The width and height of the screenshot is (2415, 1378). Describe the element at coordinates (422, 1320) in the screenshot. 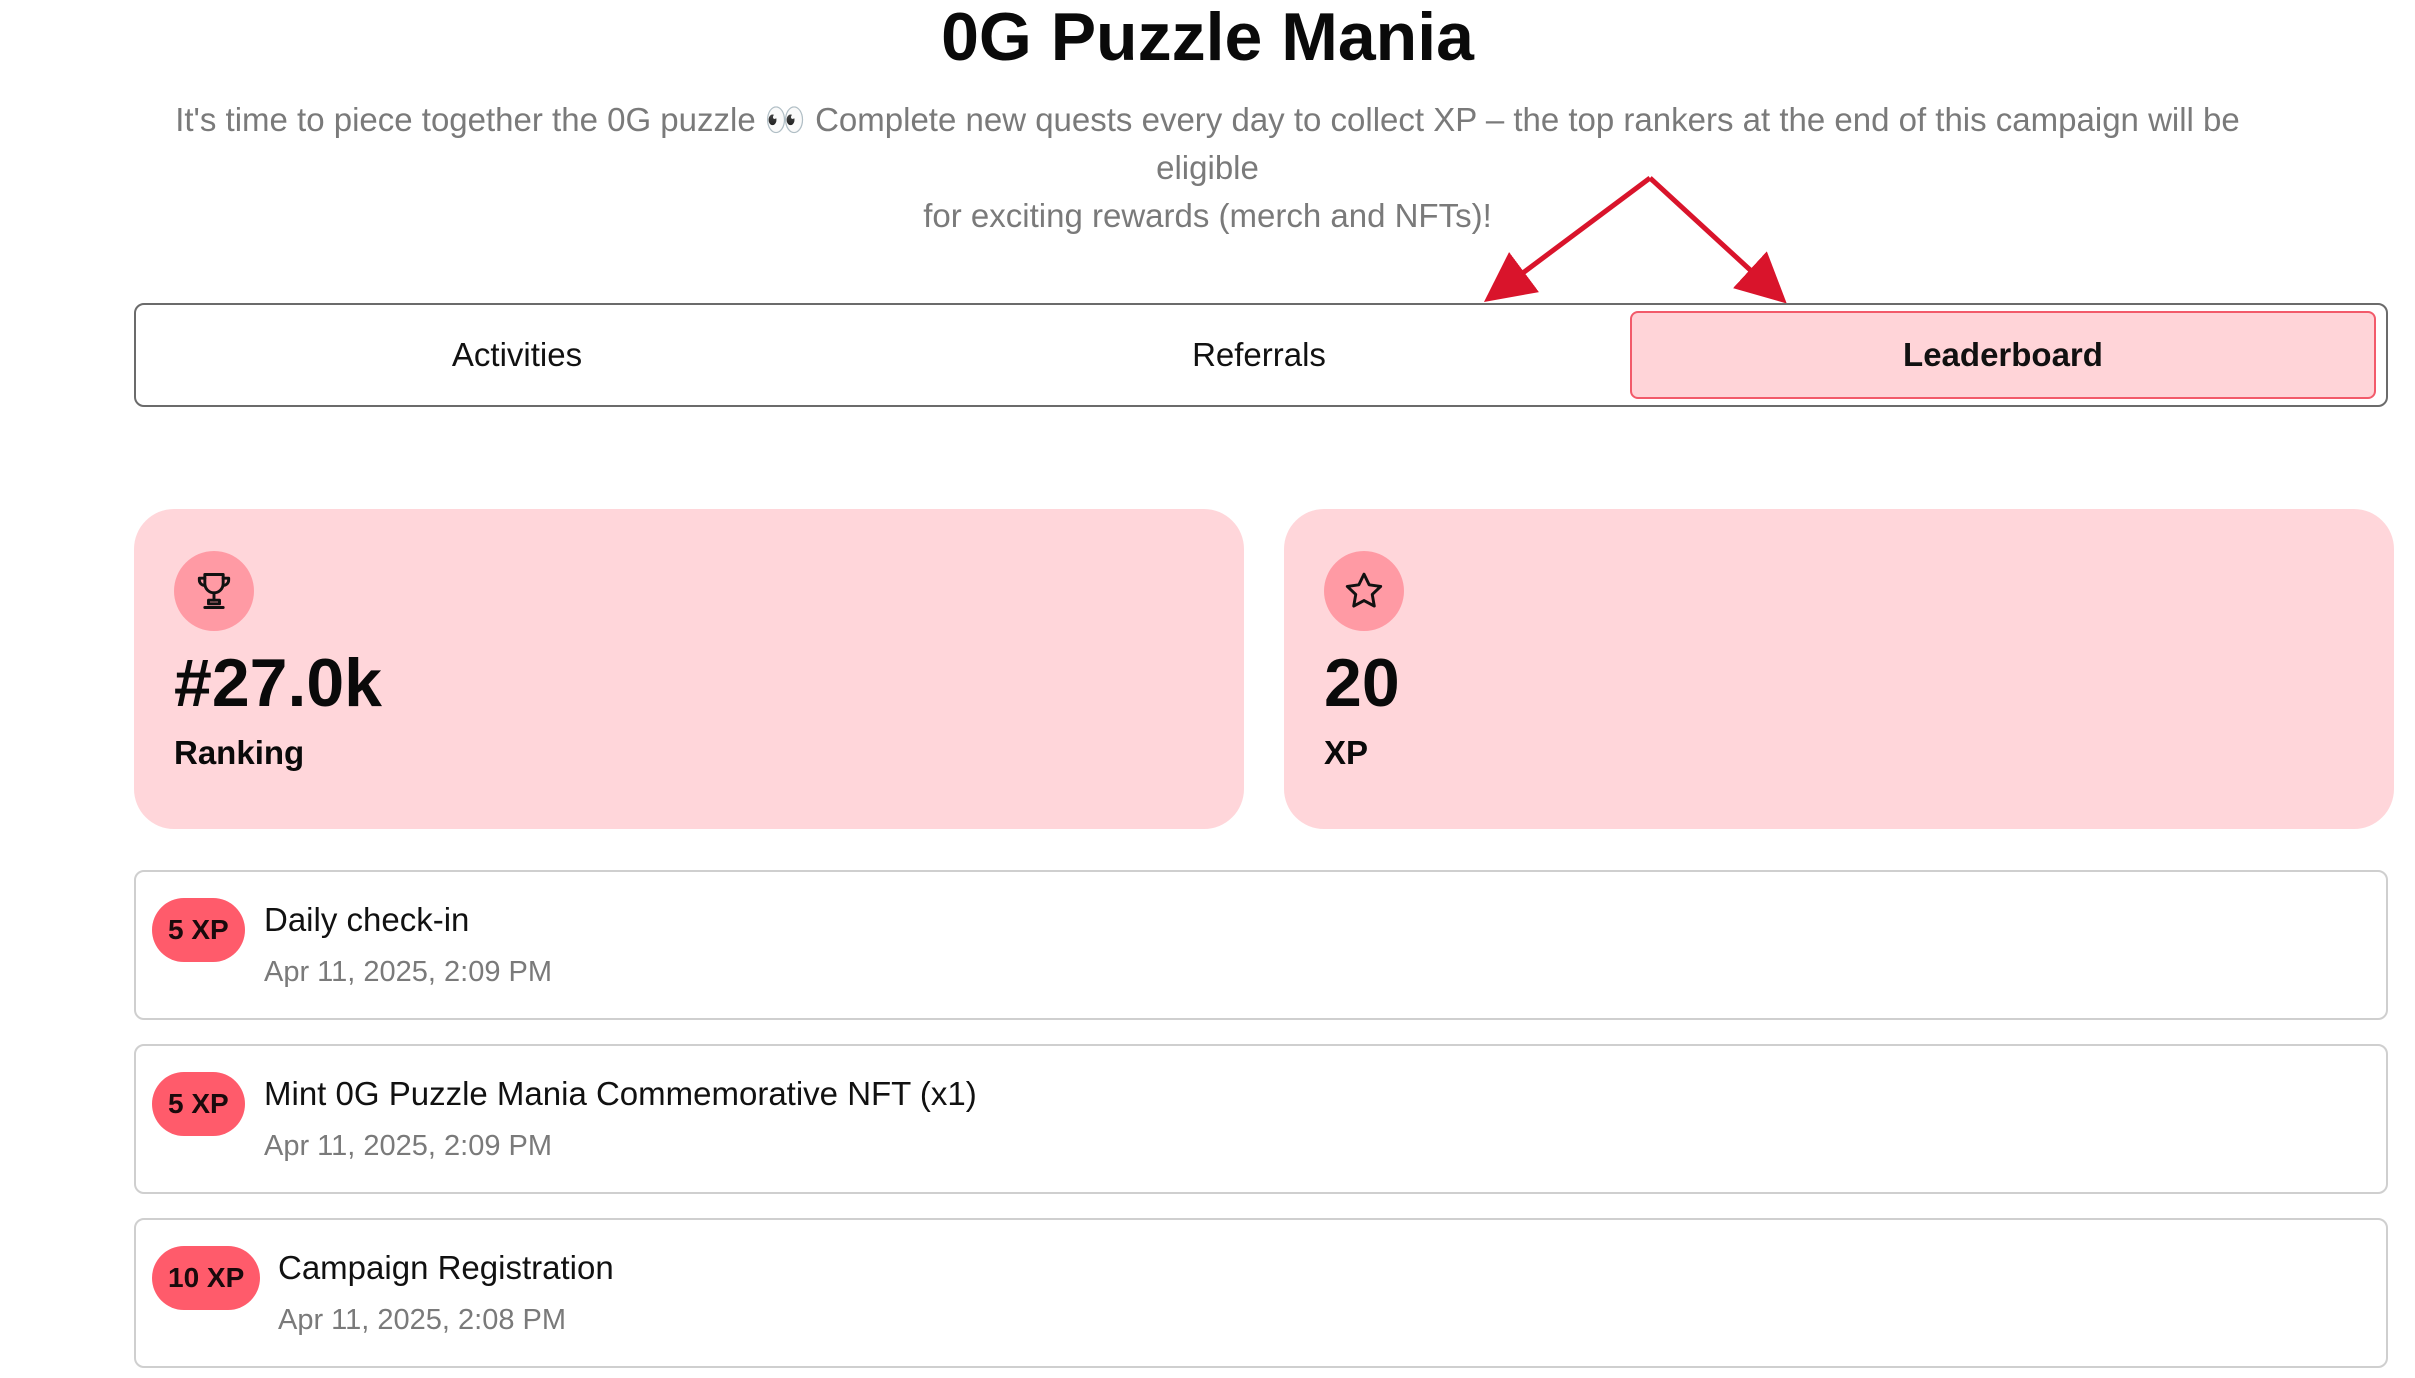

I see `activity-time: Apr 11, 2025, 2:08 PM` at that location.